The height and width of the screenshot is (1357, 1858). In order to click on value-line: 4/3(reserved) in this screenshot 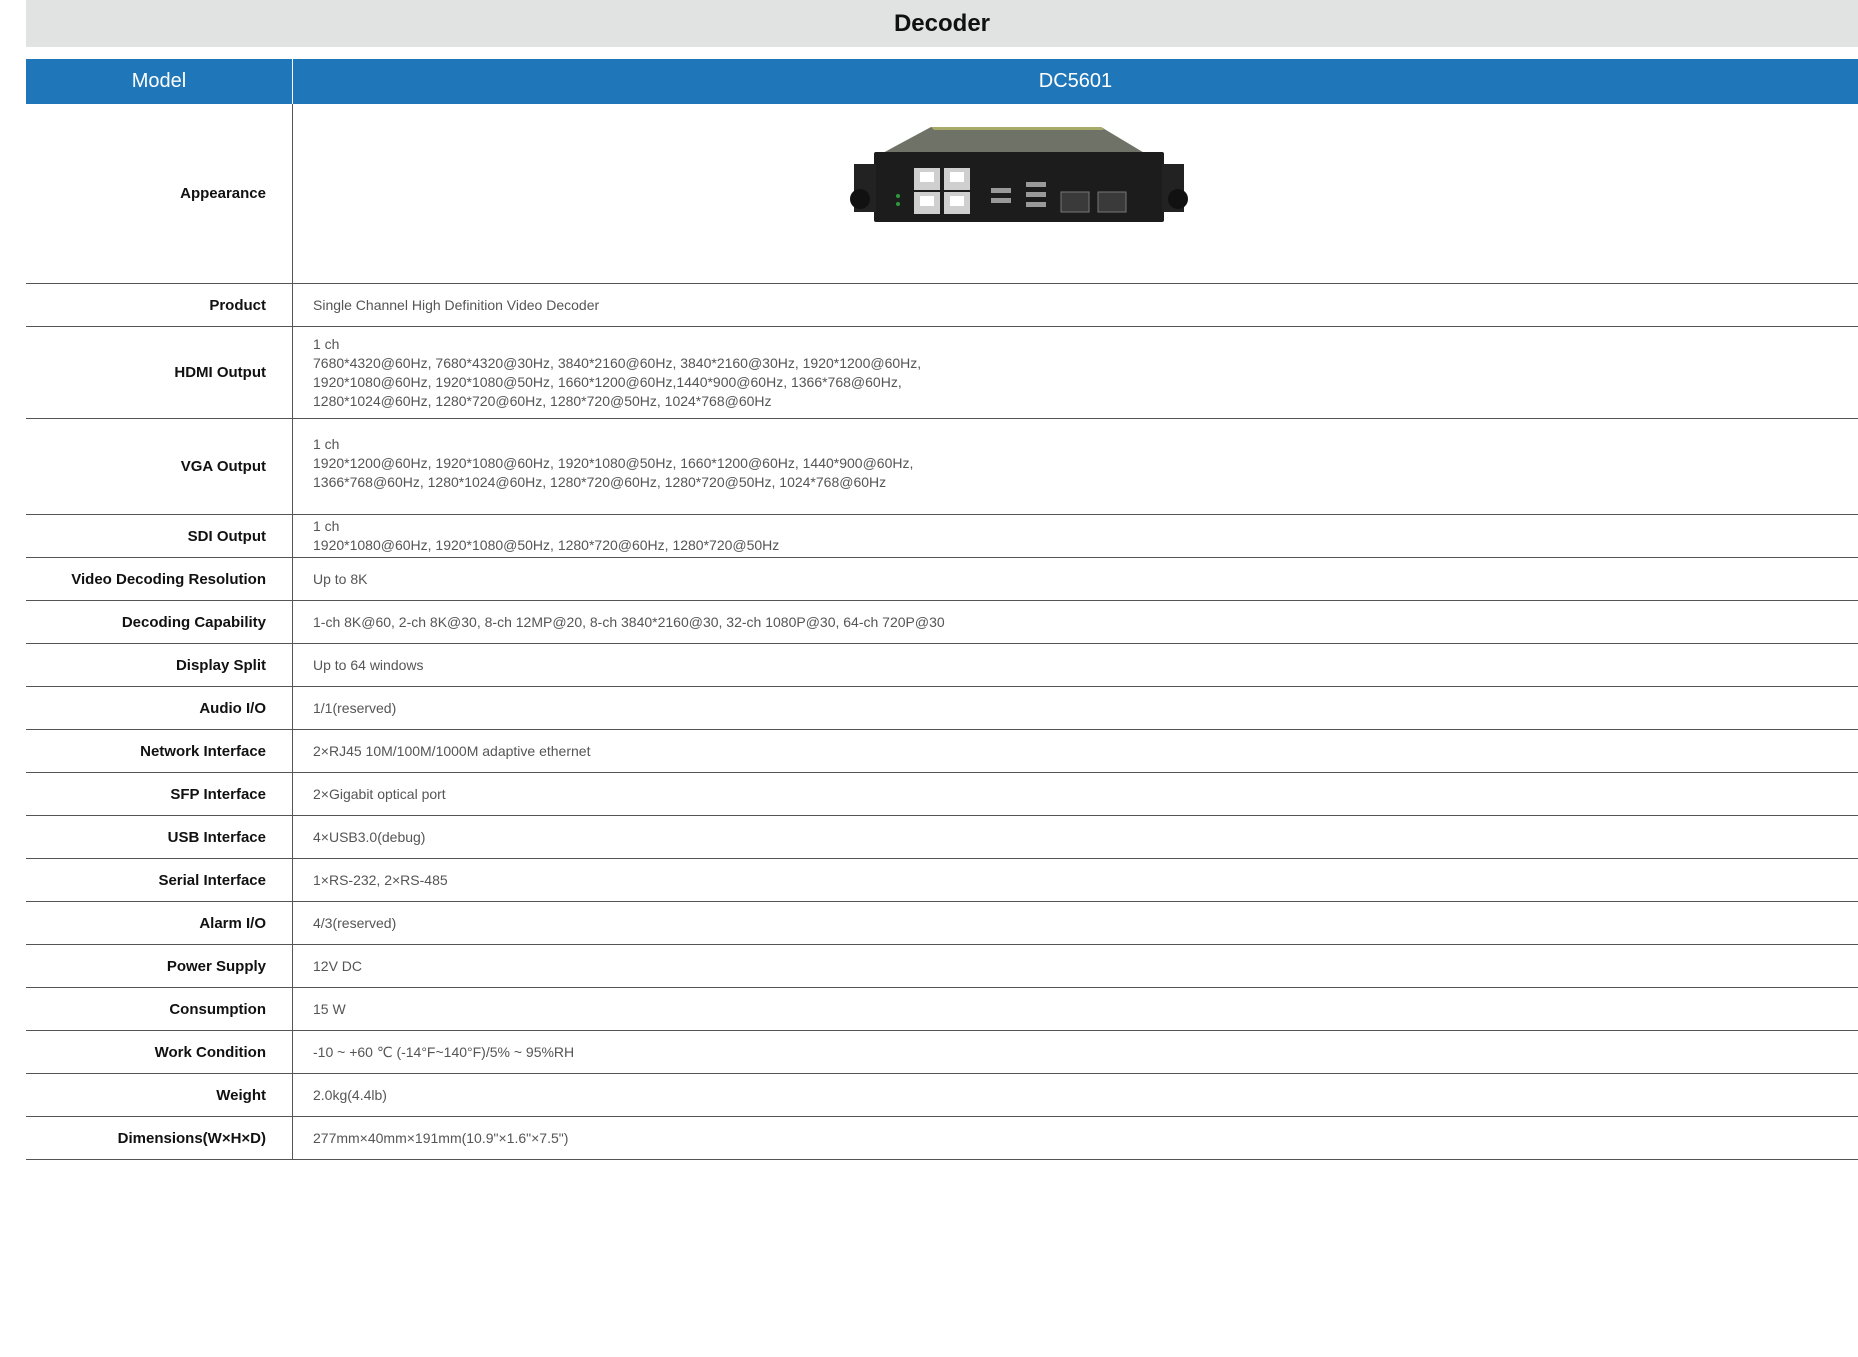, I will do `click(355, 922)`.